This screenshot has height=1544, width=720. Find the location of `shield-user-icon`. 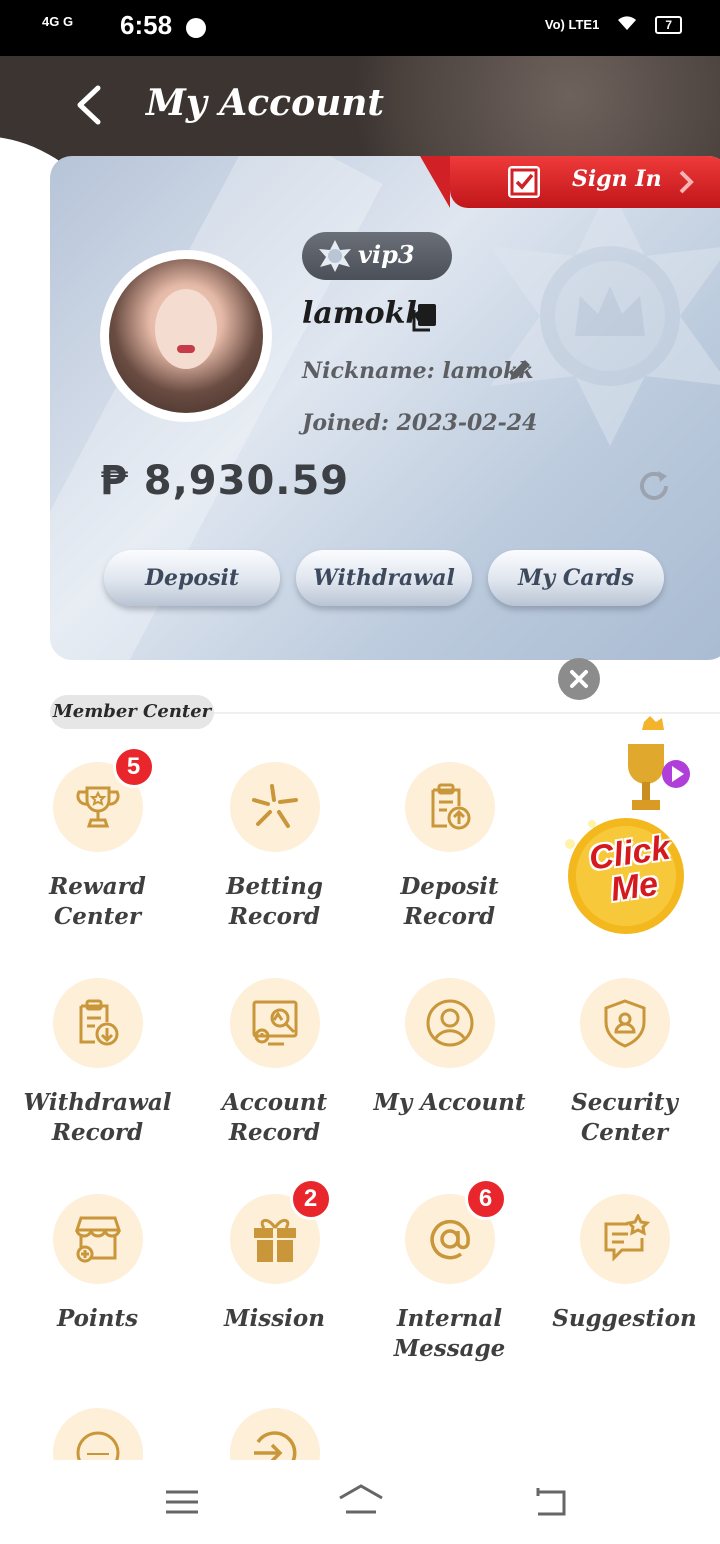

shield-user-icon is located at coordinates (624, 1023).